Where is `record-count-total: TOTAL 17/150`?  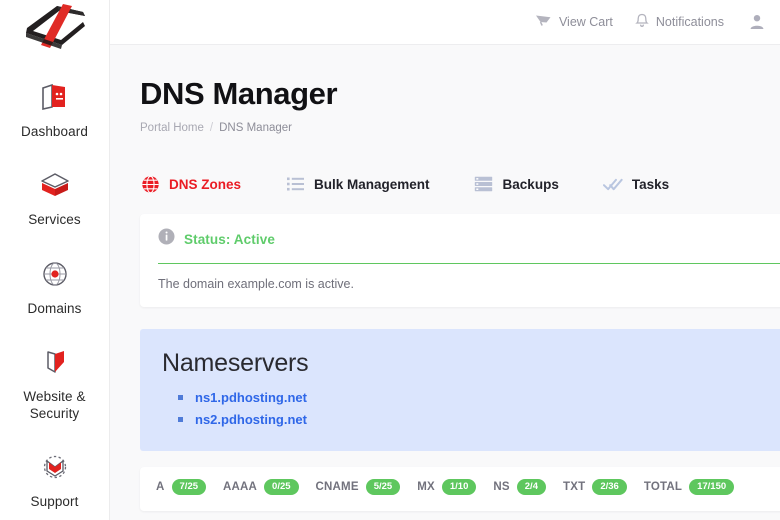 record-count-total: TOTAL 17/150 is located at coordinates (689, 487).